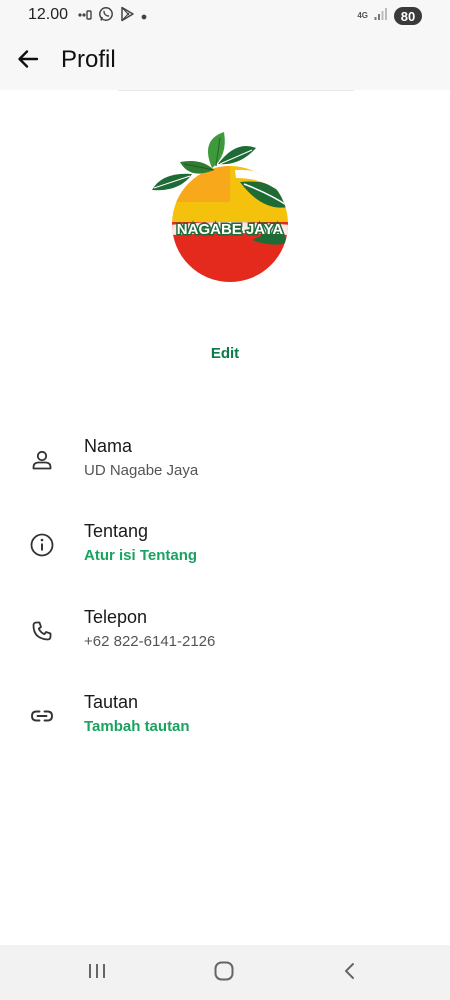 The image size is (450, 1000). What do you see at coordinates (42, 631) in the screenshot?
I see `phone-icon` at bounding box center [42, 631].